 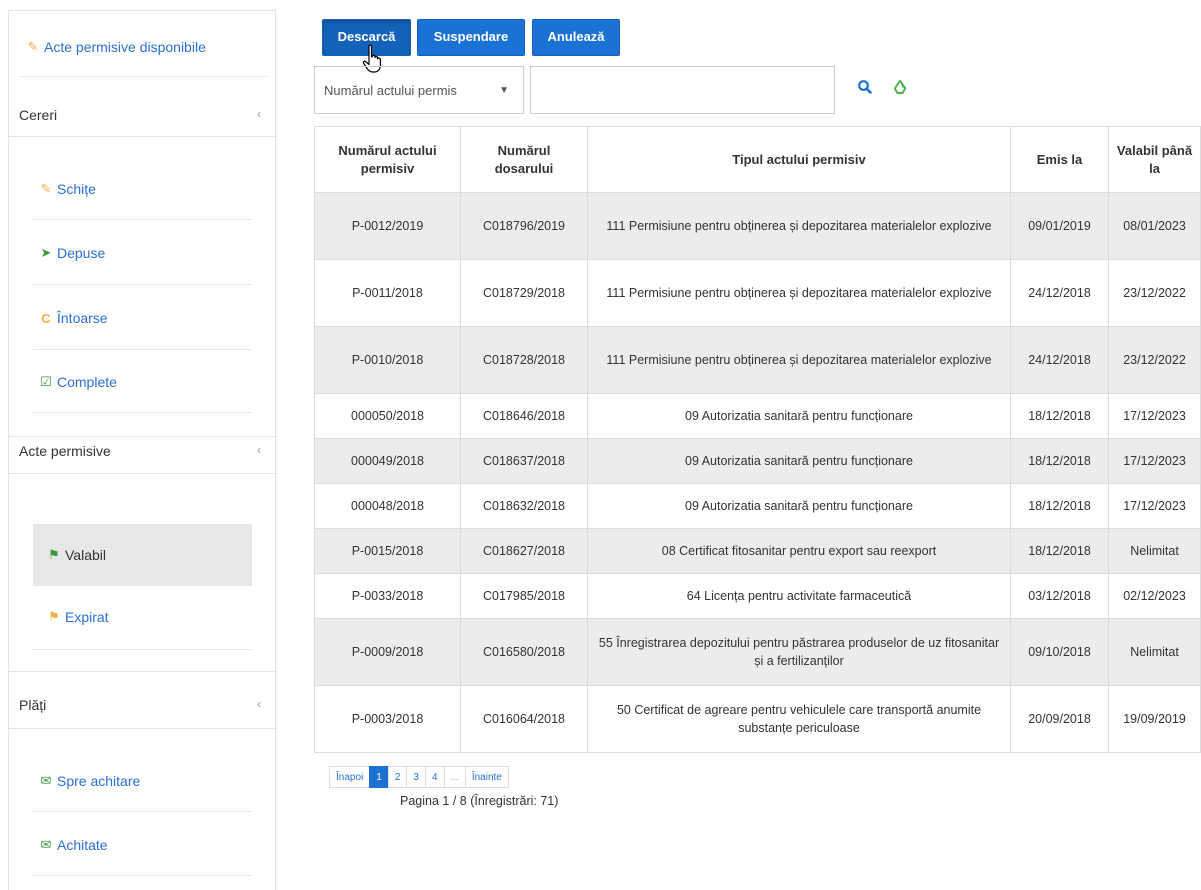 I want to click on permit-number-cell: 000049/2018, so click(x=387, y=461).